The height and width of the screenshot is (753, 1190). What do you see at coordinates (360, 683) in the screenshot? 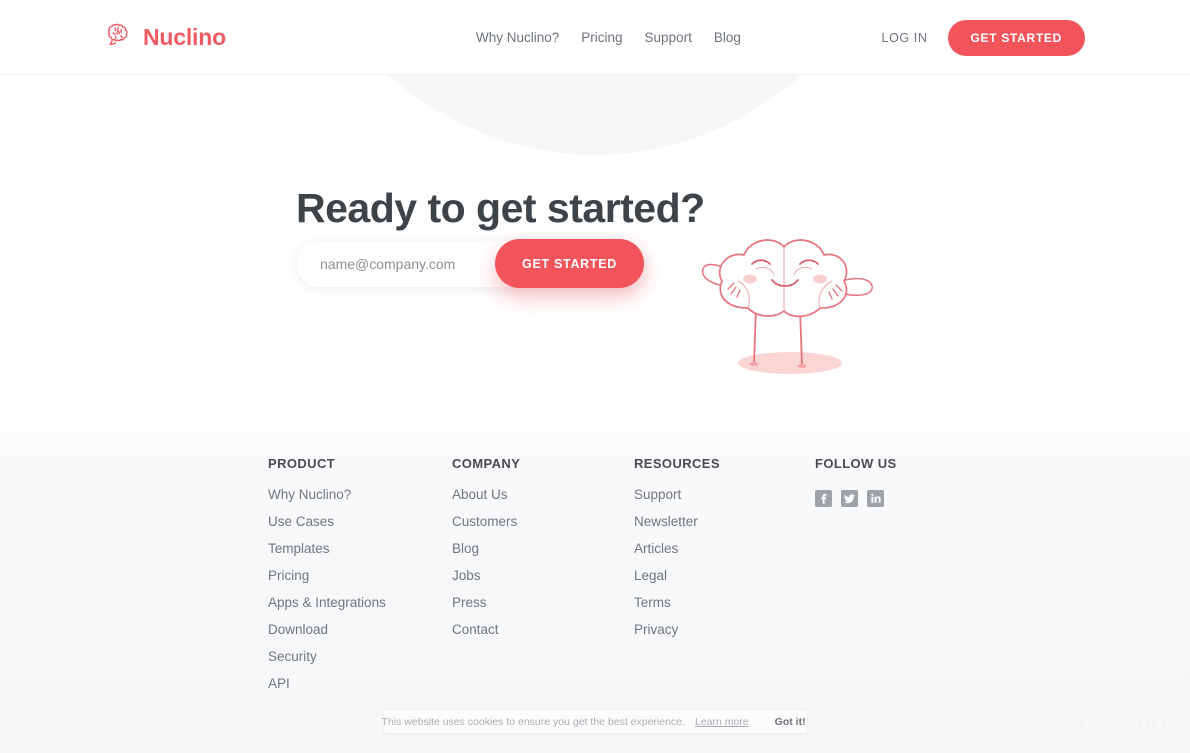
I see `footer-link-api: API` at bounding box center [360, 683].